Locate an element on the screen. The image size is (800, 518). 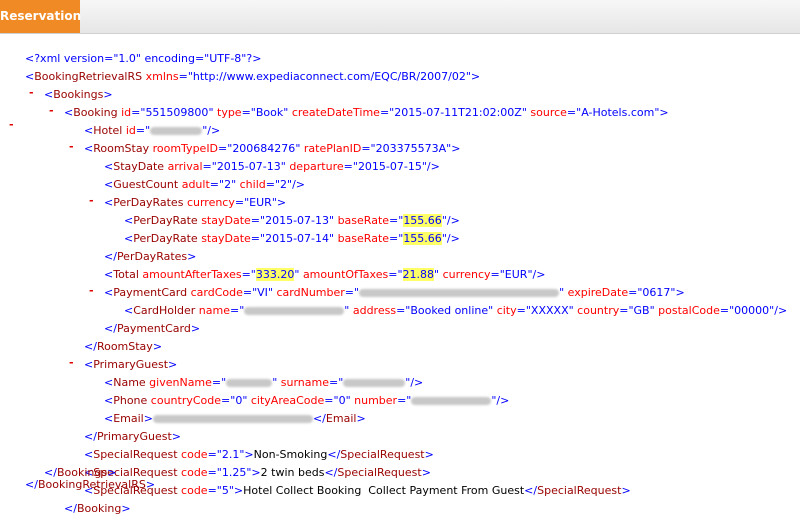
redacted-phone-number is located at coordinates (451, 401).